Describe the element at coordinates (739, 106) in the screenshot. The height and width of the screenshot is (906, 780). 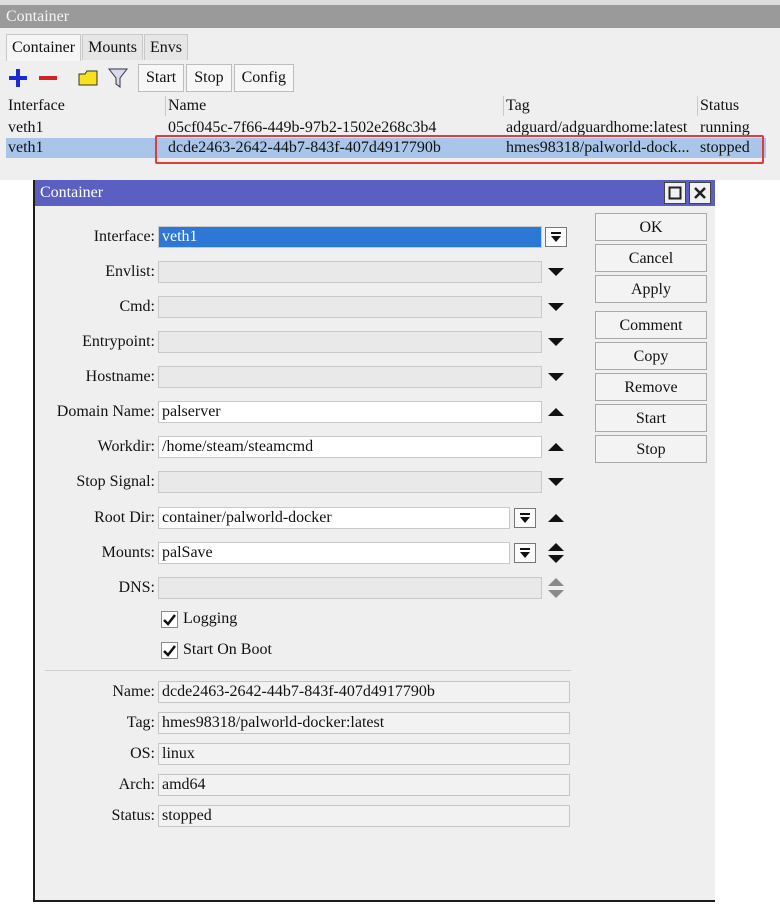
I see `column-status: Status` at that location.